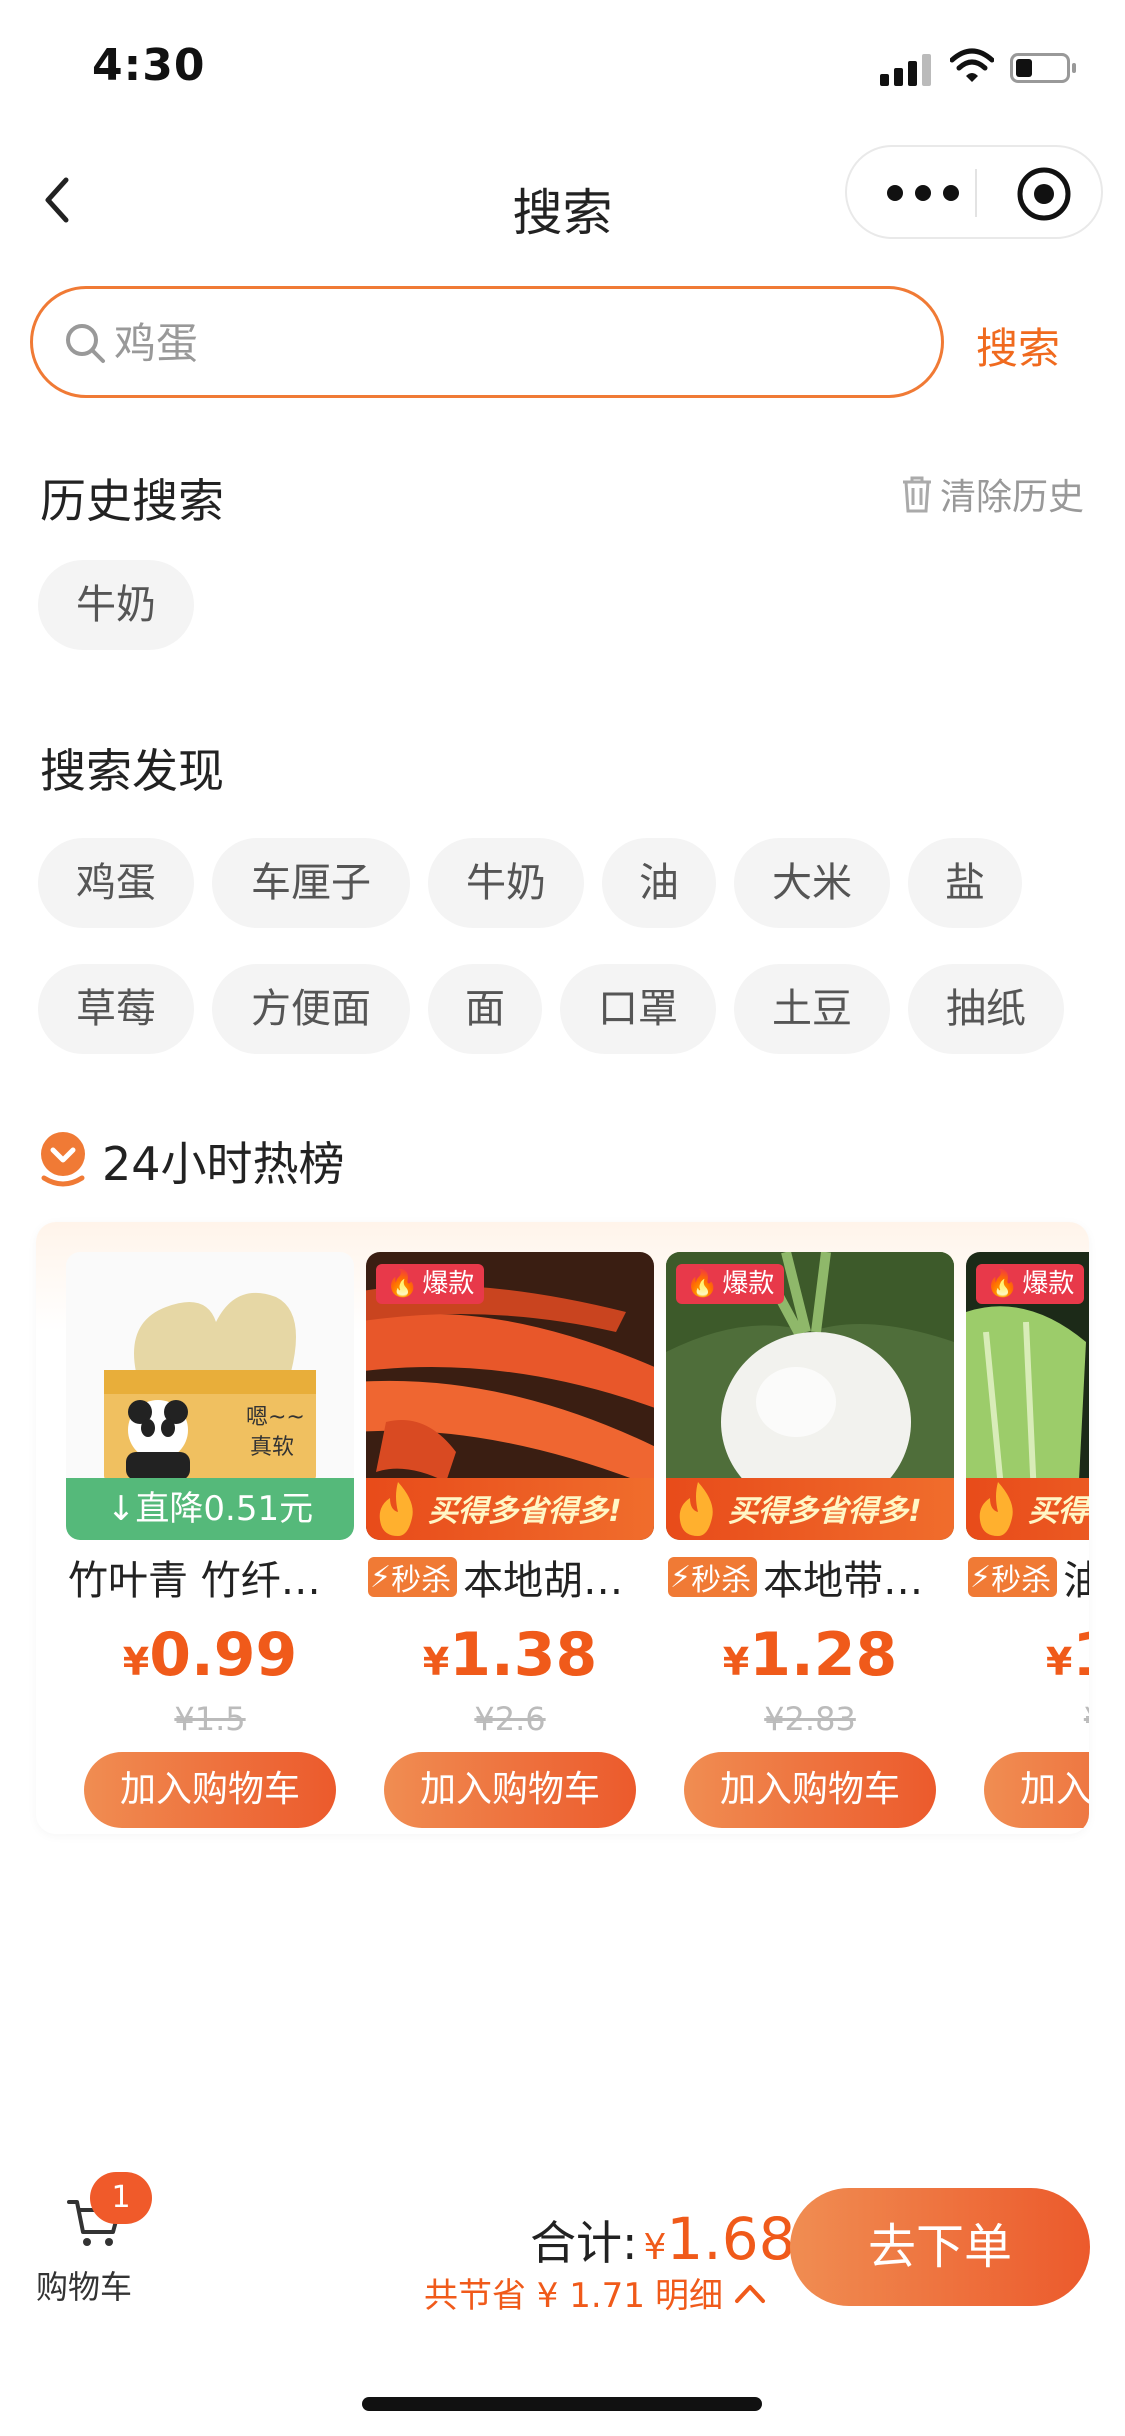 The height and width of the screenshot is (2436, 1125). What do you see at coordinates (121, 2198) in the screenshot?
I see `cart-count-badge: 1` at bounding box center [121, 2198].